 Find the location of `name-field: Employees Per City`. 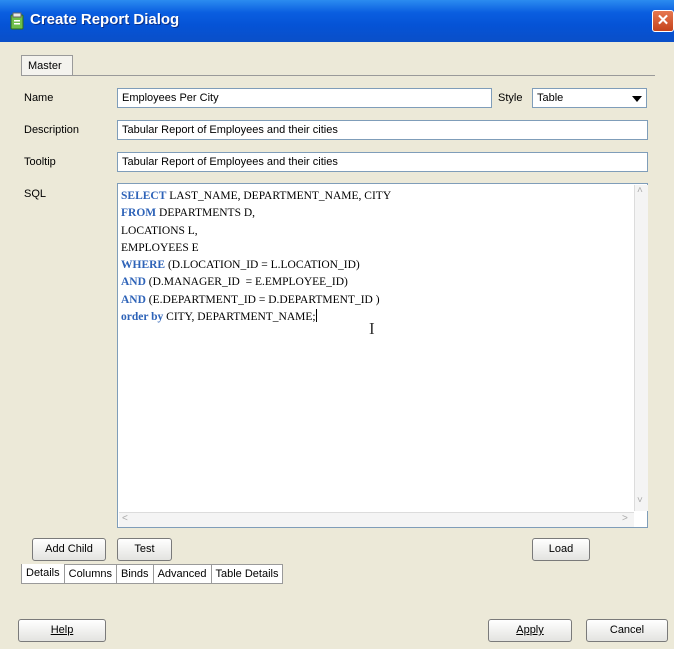

name-field: Employees Per City is located at coordinates (304, 98).